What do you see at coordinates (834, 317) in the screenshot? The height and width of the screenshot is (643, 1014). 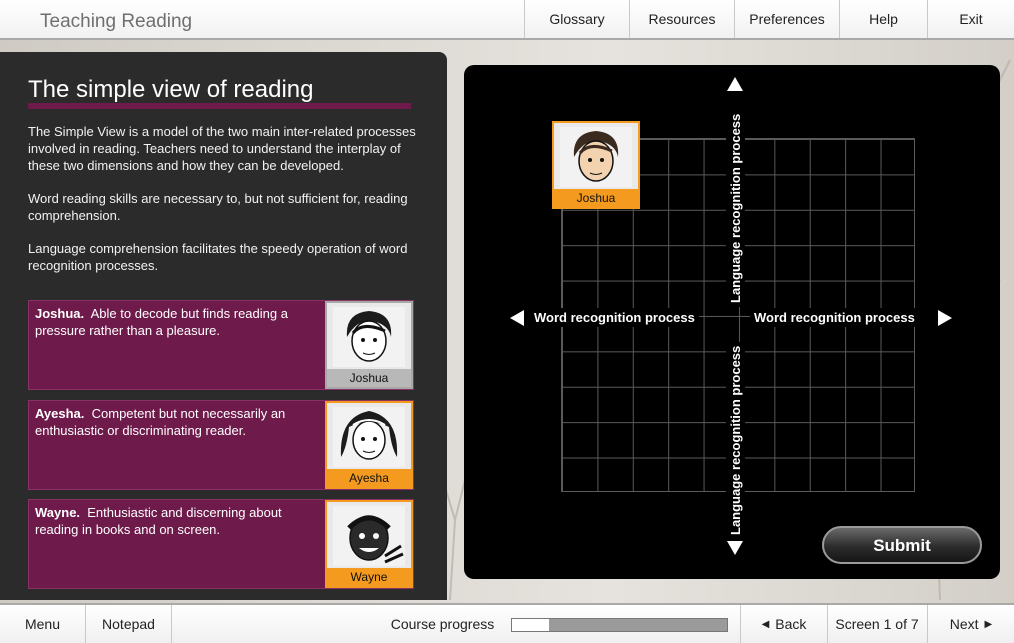 I see `axis-label-right: Word recognition process` at bounding box center [834, 317].